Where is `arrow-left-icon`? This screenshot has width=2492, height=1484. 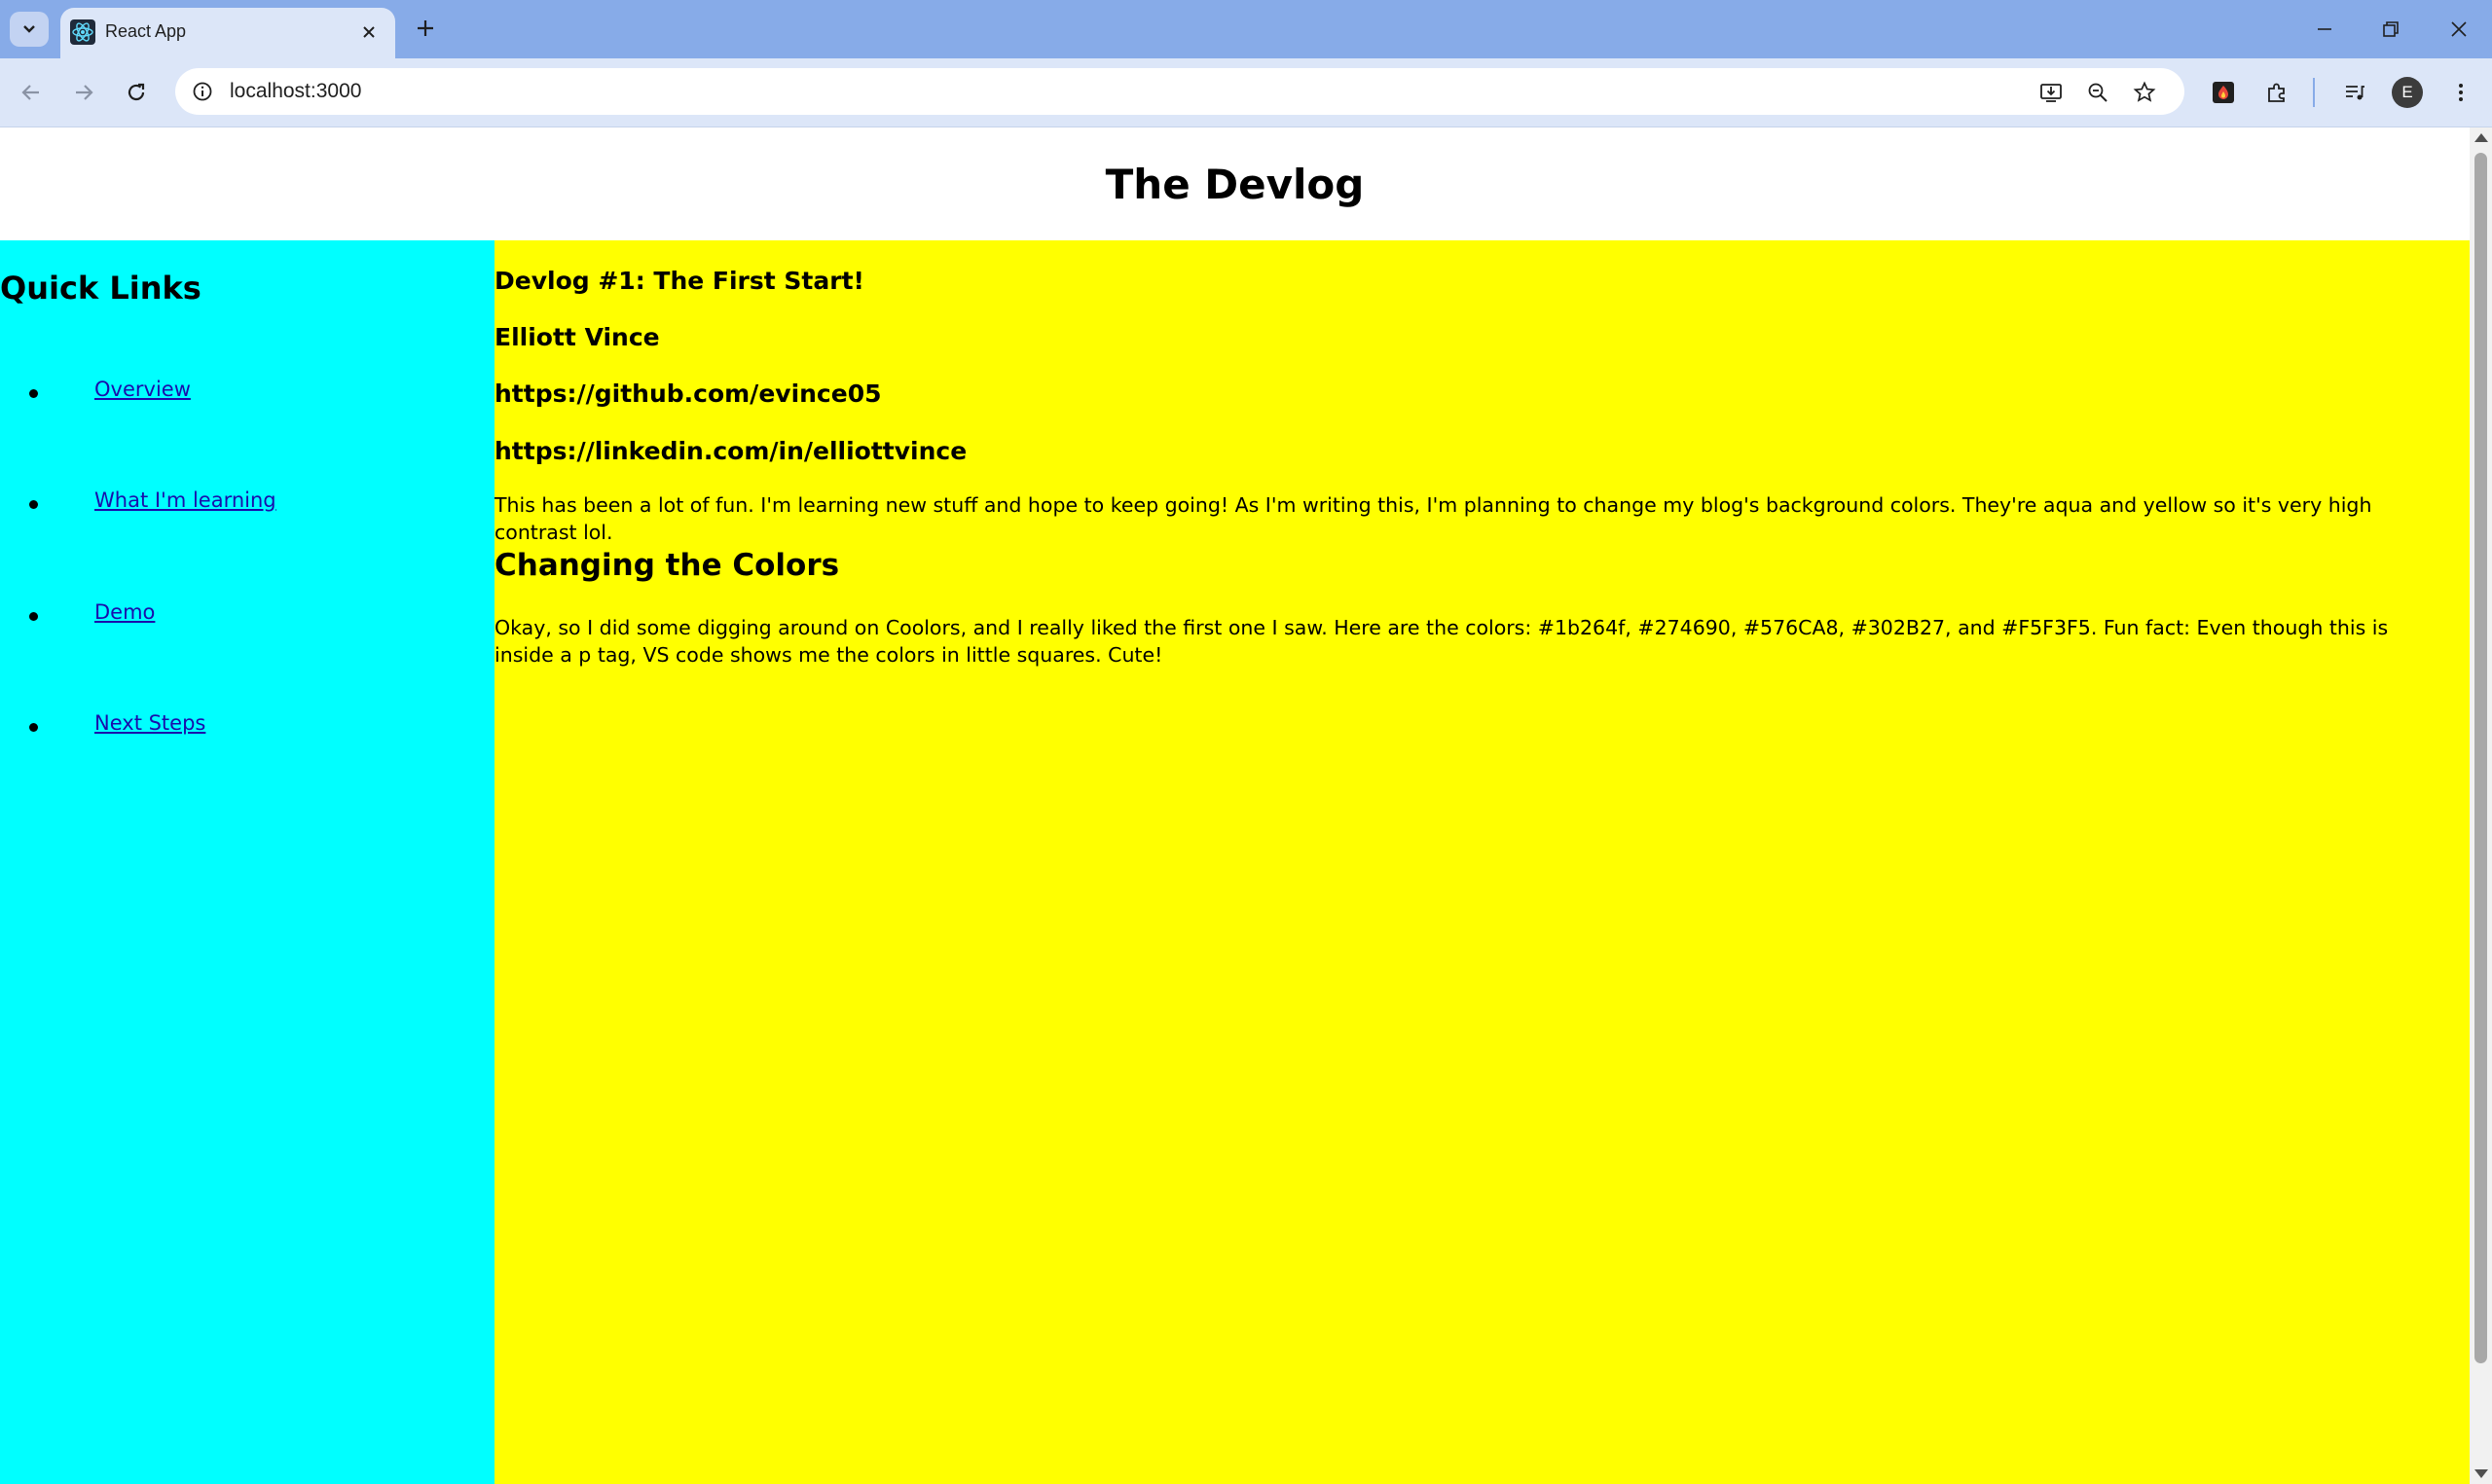
arrow-left-icon is located at coordinates (30, 93).